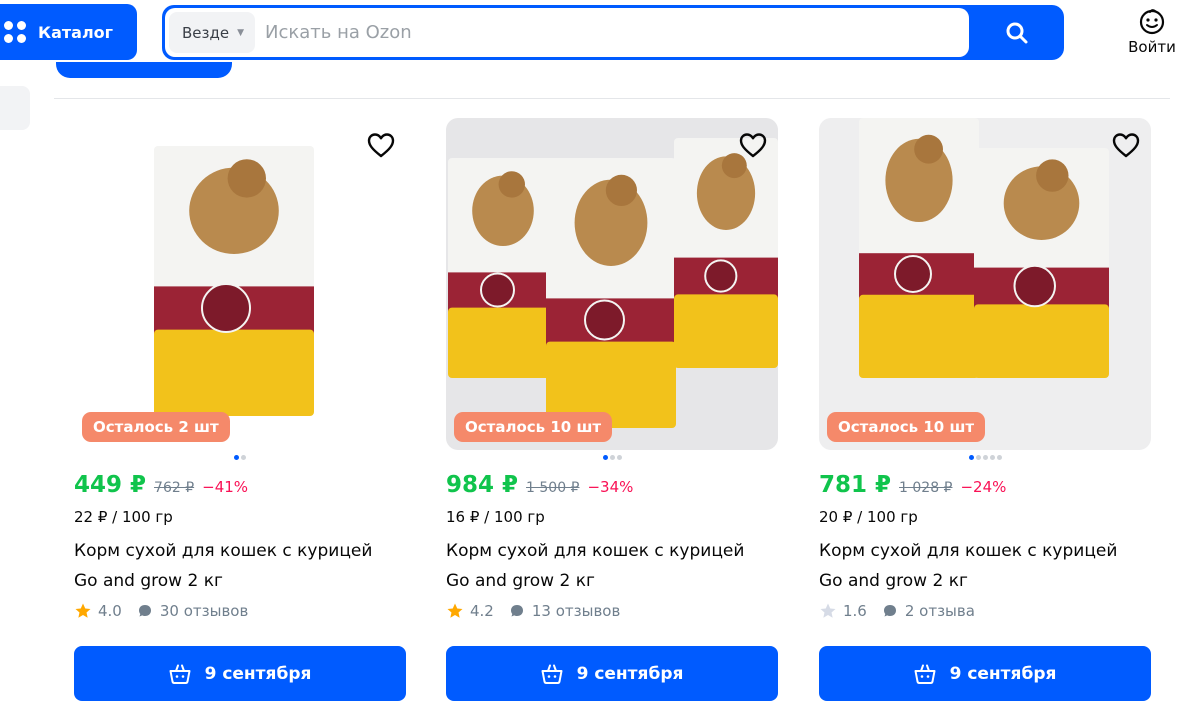  Describe the element at coordinates (855, 485) in the screenshot. I see `price: 781 ₽` at that location.